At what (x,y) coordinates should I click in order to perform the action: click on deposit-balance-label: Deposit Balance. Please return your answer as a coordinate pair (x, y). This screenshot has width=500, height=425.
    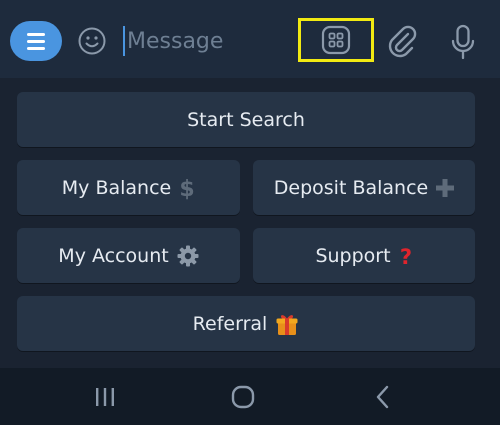
    Looking at the image, I should click on (351, 187).